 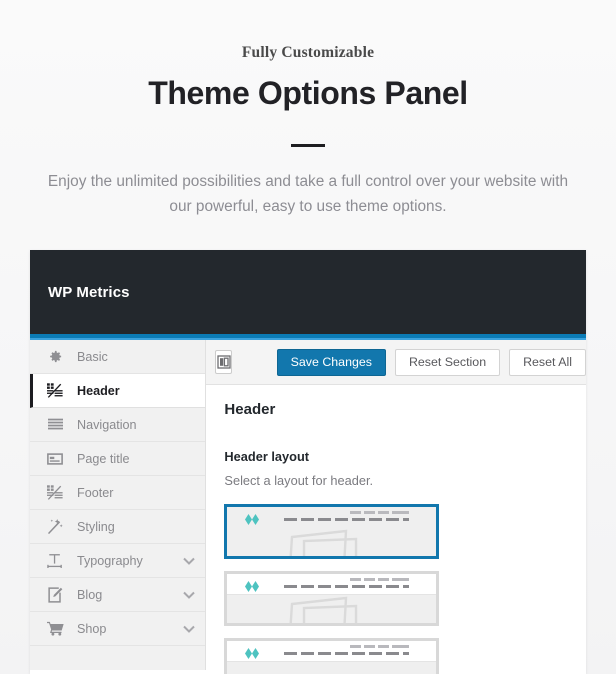 I want to click on pencil-note-icon, so click(x=55, y=595).